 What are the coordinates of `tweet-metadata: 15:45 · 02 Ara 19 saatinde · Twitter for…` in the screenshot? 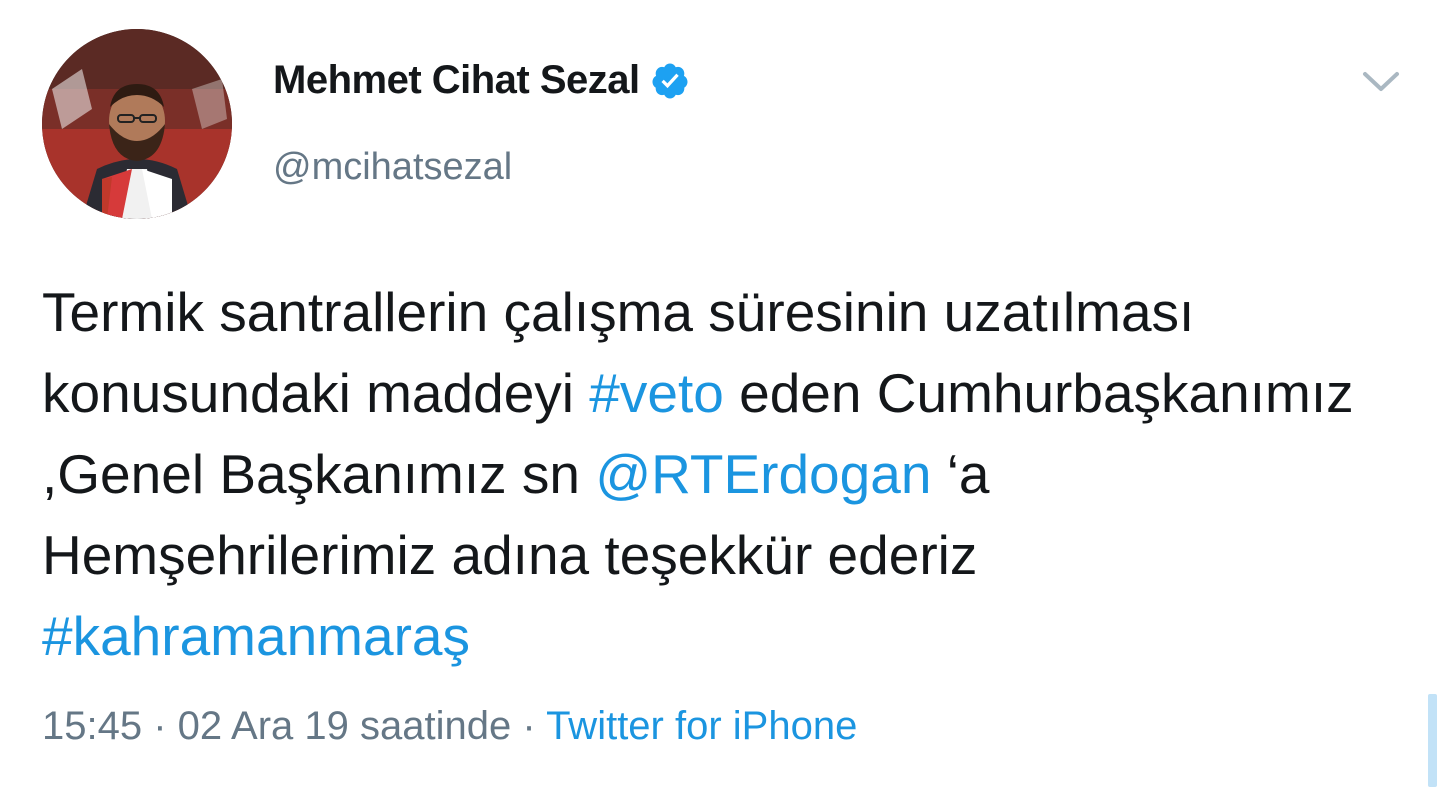 It's located at (449, 726).